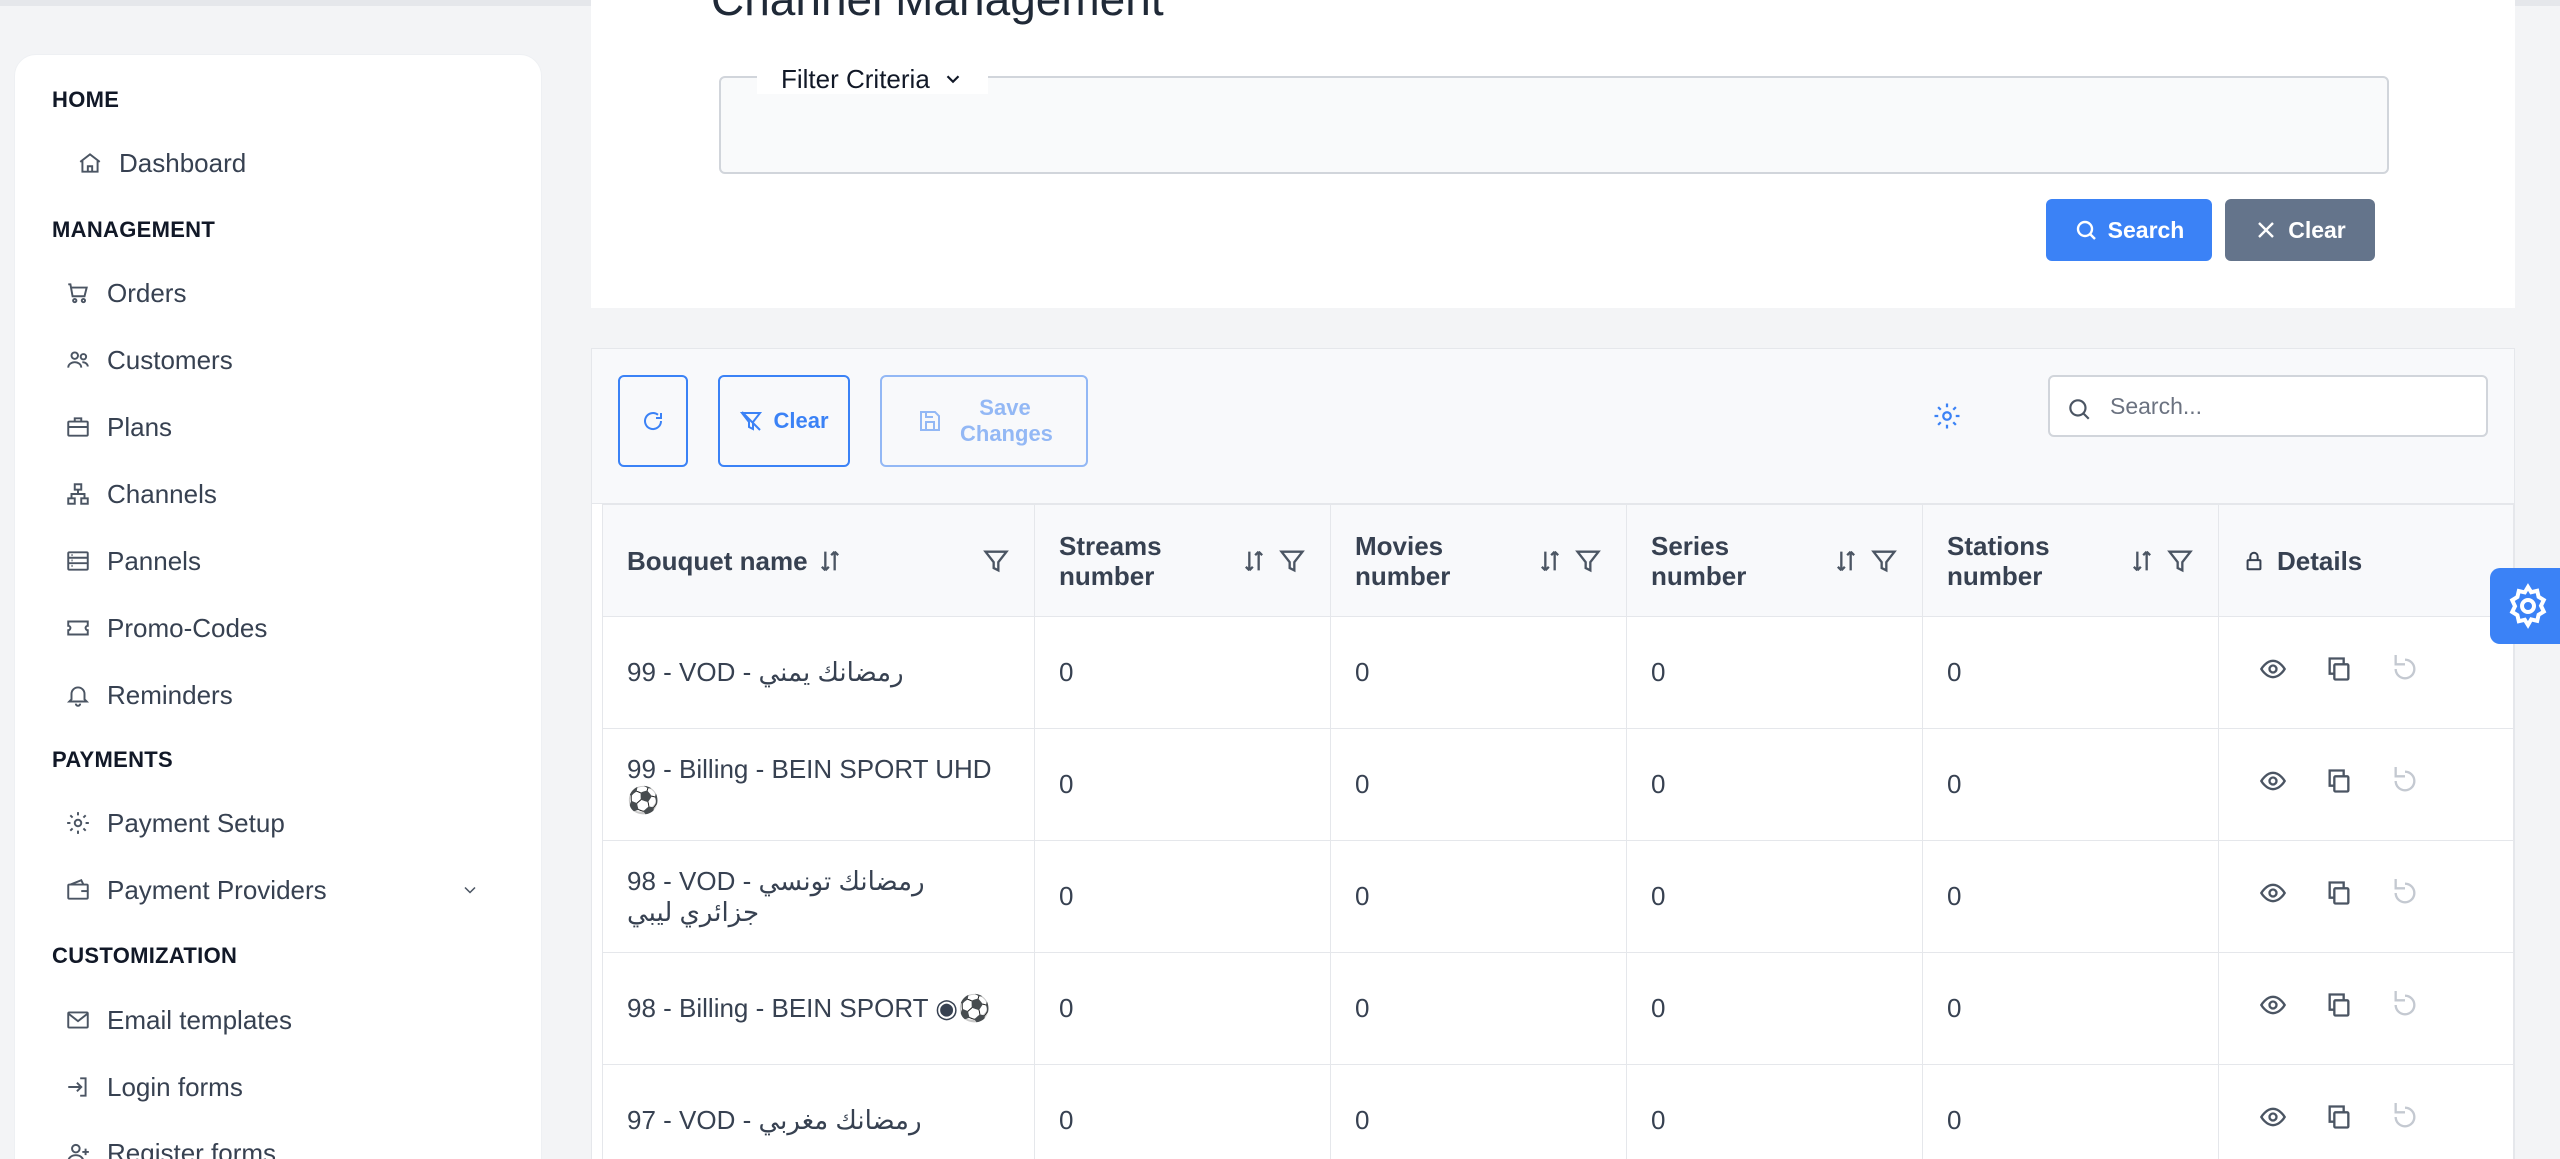 The height and width of the screenshot is (1159, 2560). I want to click on sidebar-item-orders: Orders, so click(283, 293).